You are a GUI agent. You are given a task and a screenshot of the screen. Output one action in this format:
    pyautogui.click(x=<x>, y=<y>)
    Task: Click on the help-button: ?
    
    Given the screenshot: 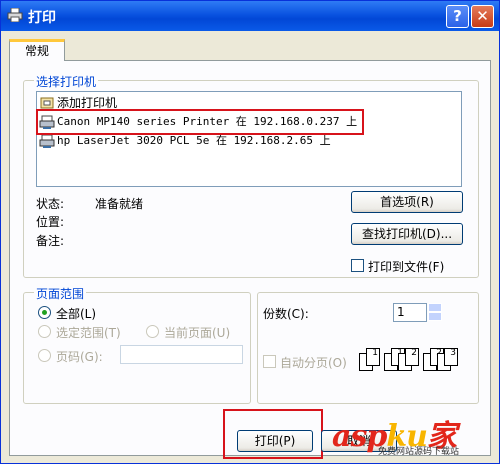 What is the action you would take?
    pyautogui.click(x=457, y=16)
    